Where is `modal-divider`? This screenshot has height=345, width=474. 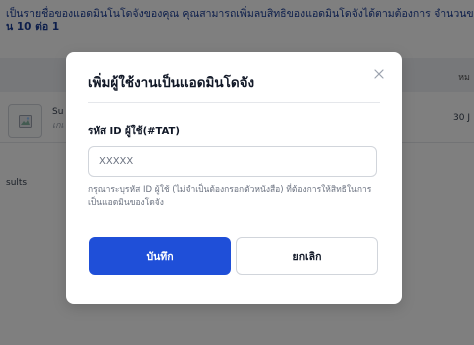
modal-divider is located at coordinates (234, 102).